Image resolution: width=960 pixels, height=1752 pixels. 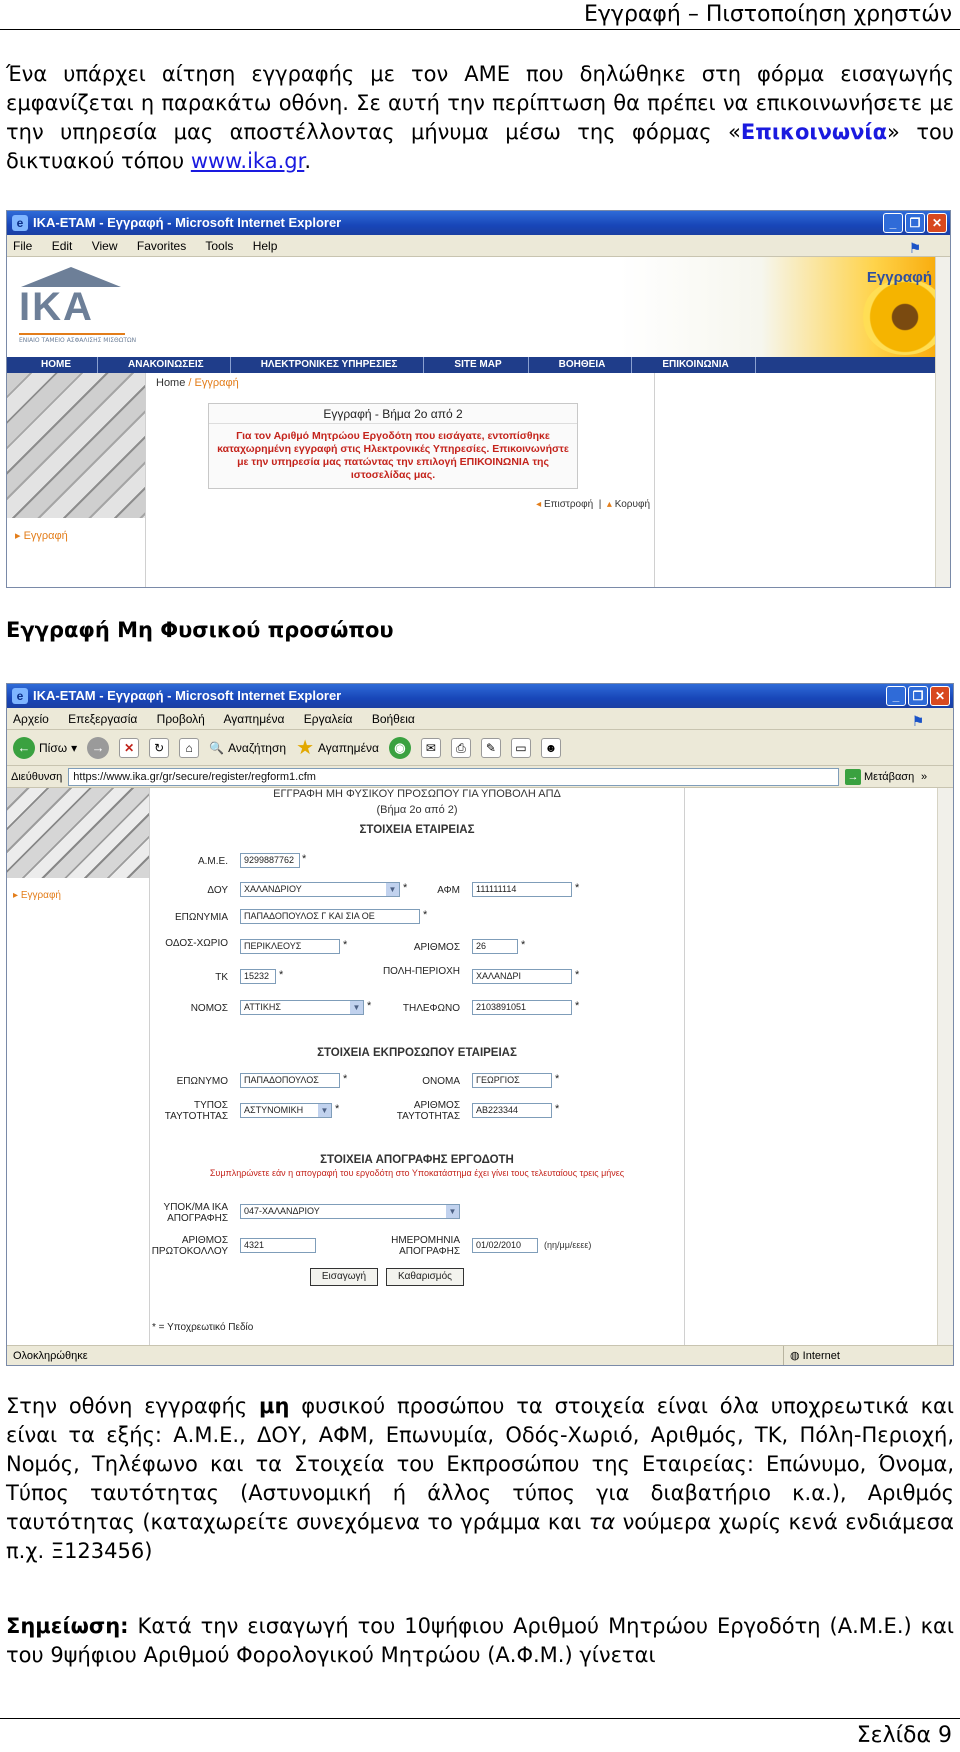 I want to click on afm-input: 111111114, so click(x=522, y=889).